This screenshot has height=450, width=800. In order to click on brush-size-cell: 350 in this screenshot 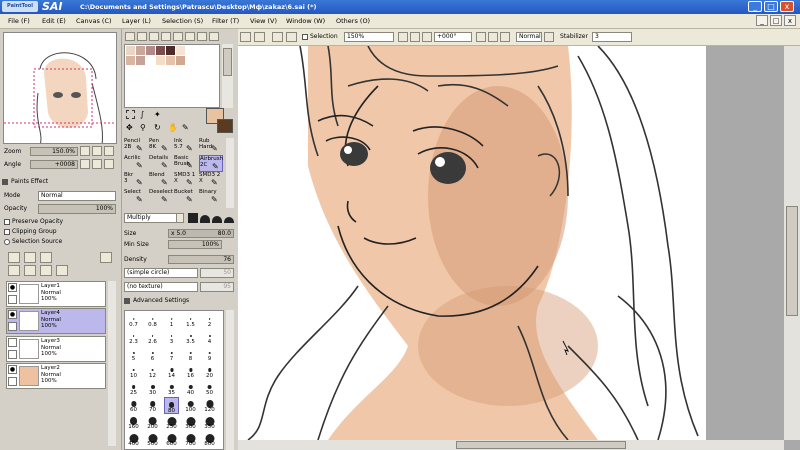, I will do `click(209, 422)`.